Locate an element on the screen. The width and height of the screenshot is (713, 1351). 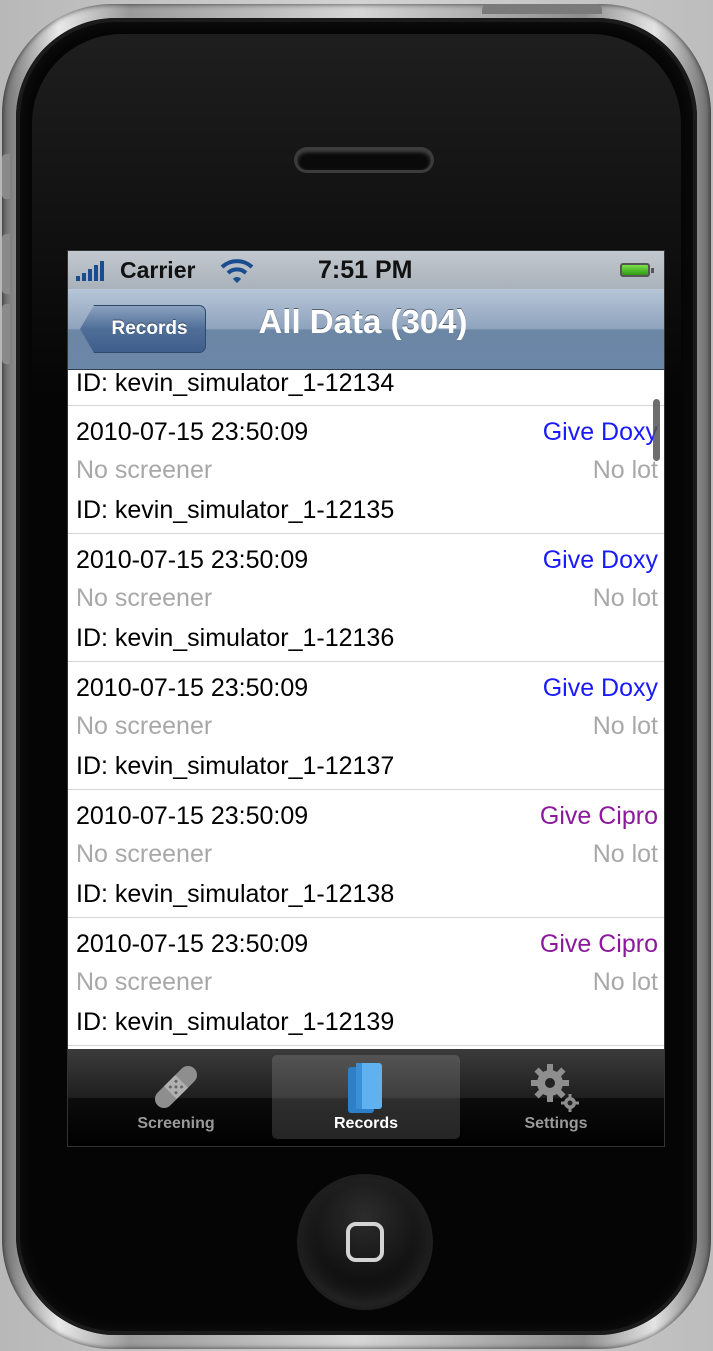
carrier-label: Carrier is located at coordinates (158, 270).